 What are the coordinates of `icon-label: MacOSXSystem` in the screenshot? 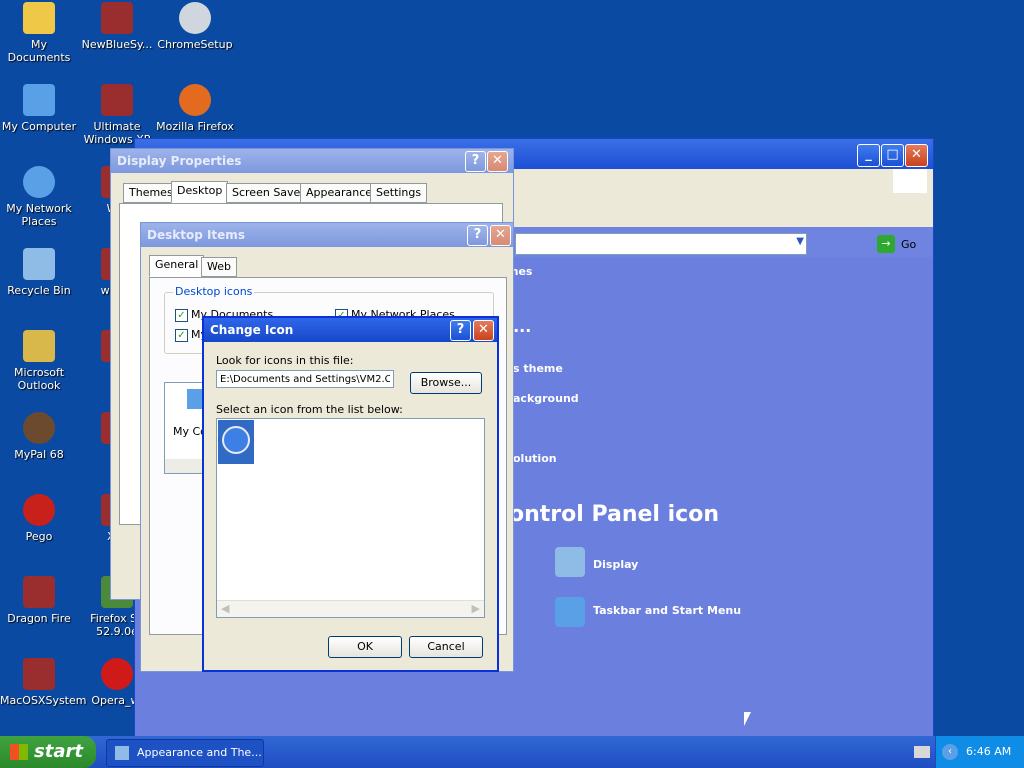 It's located at (43, 700).